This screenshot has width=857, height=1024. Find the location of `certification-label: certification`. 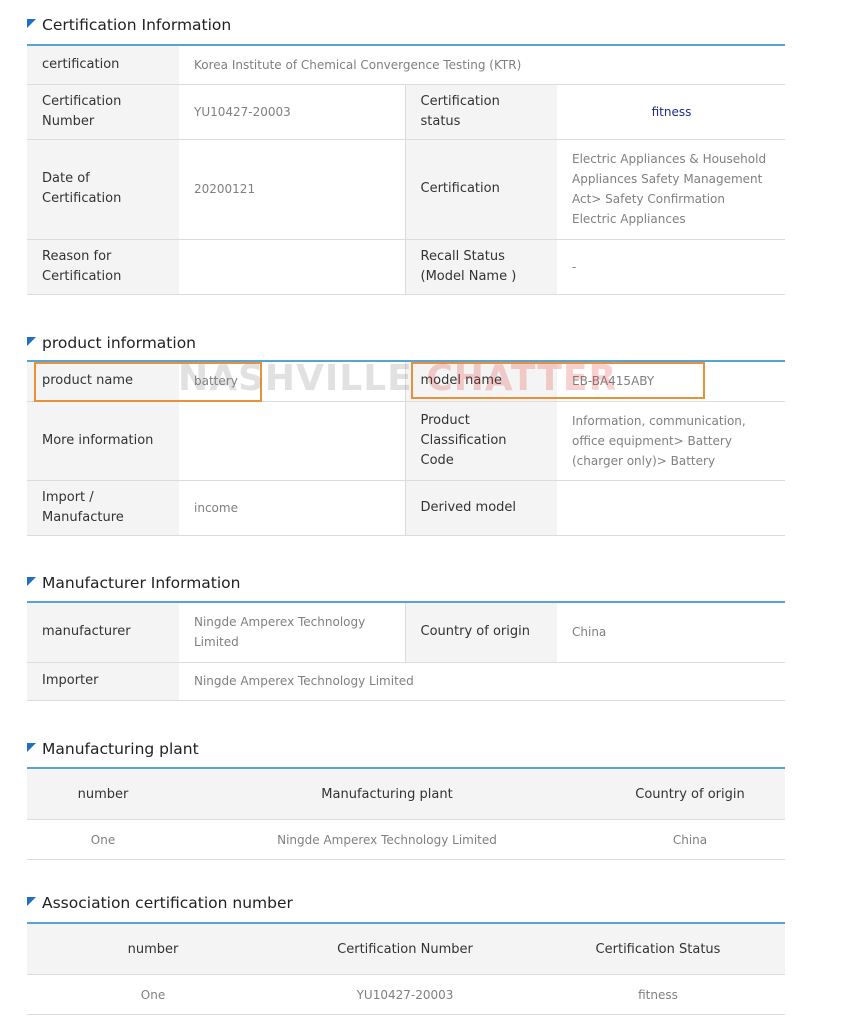

certification-label: certification is located at coordinates (103, 65).